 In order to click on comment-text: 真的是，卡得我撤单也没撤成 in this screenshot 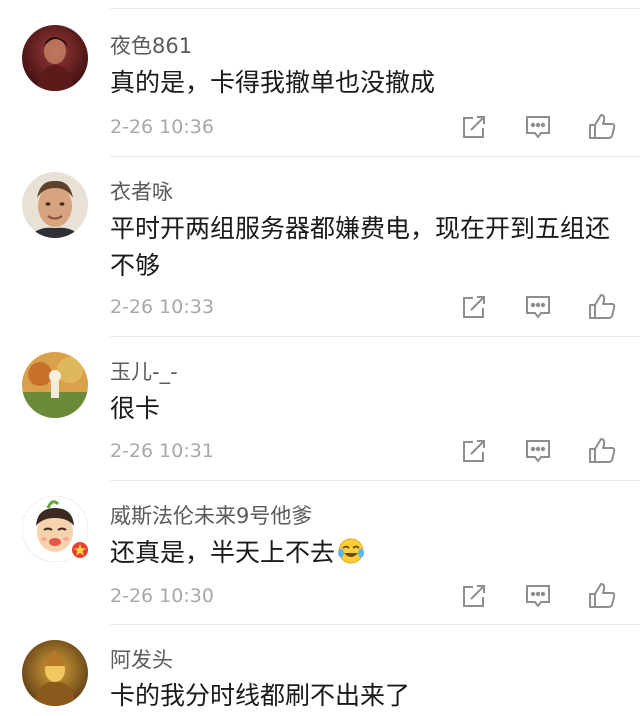, I will do `click(273, 82)`.